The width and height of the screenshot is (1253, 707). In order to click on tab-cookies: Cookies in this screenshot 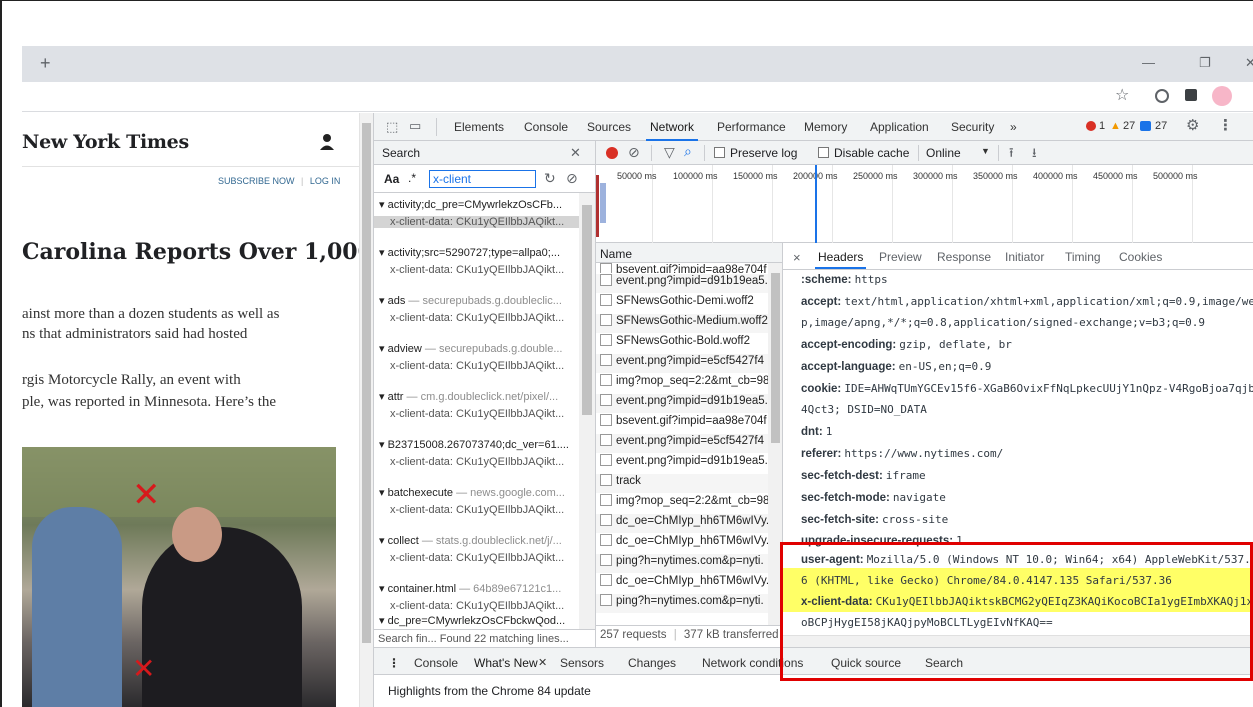, I will do `click(1140, 257)`.